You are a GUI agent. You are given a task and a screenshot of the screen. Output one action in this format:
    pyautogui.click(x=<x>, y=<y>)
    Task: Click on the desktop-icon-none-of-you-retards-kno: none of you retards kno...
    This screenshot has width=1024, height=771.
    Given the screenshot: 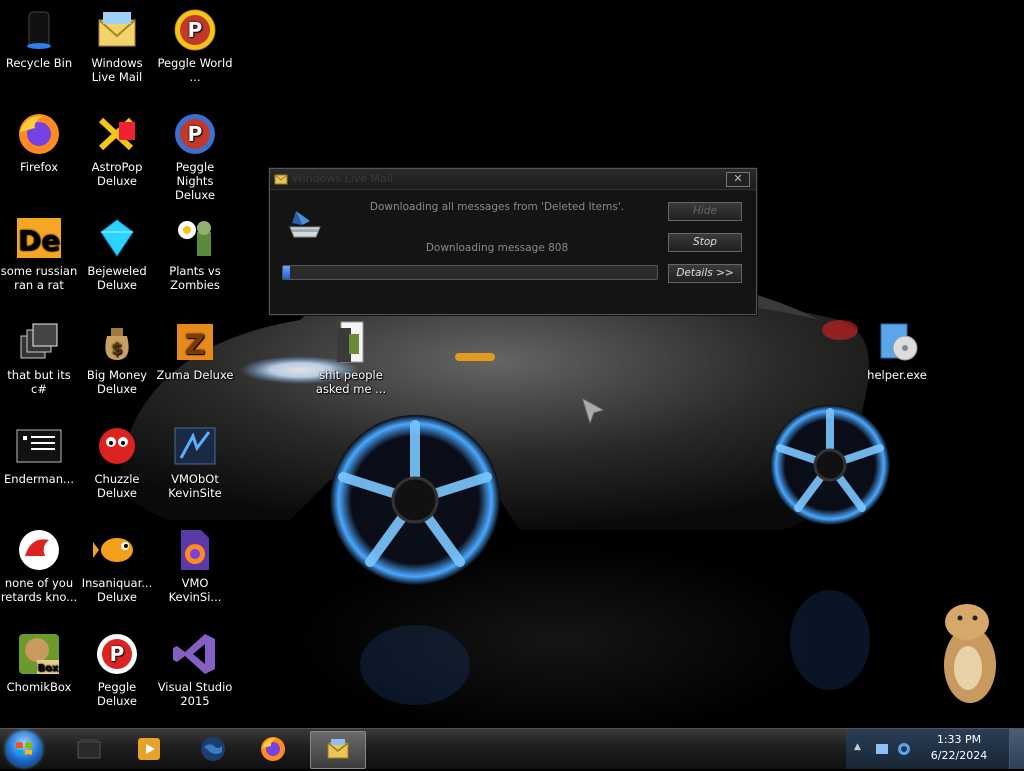 What is the action you would take?
    pyautogui.click(x=39, y=565)
    